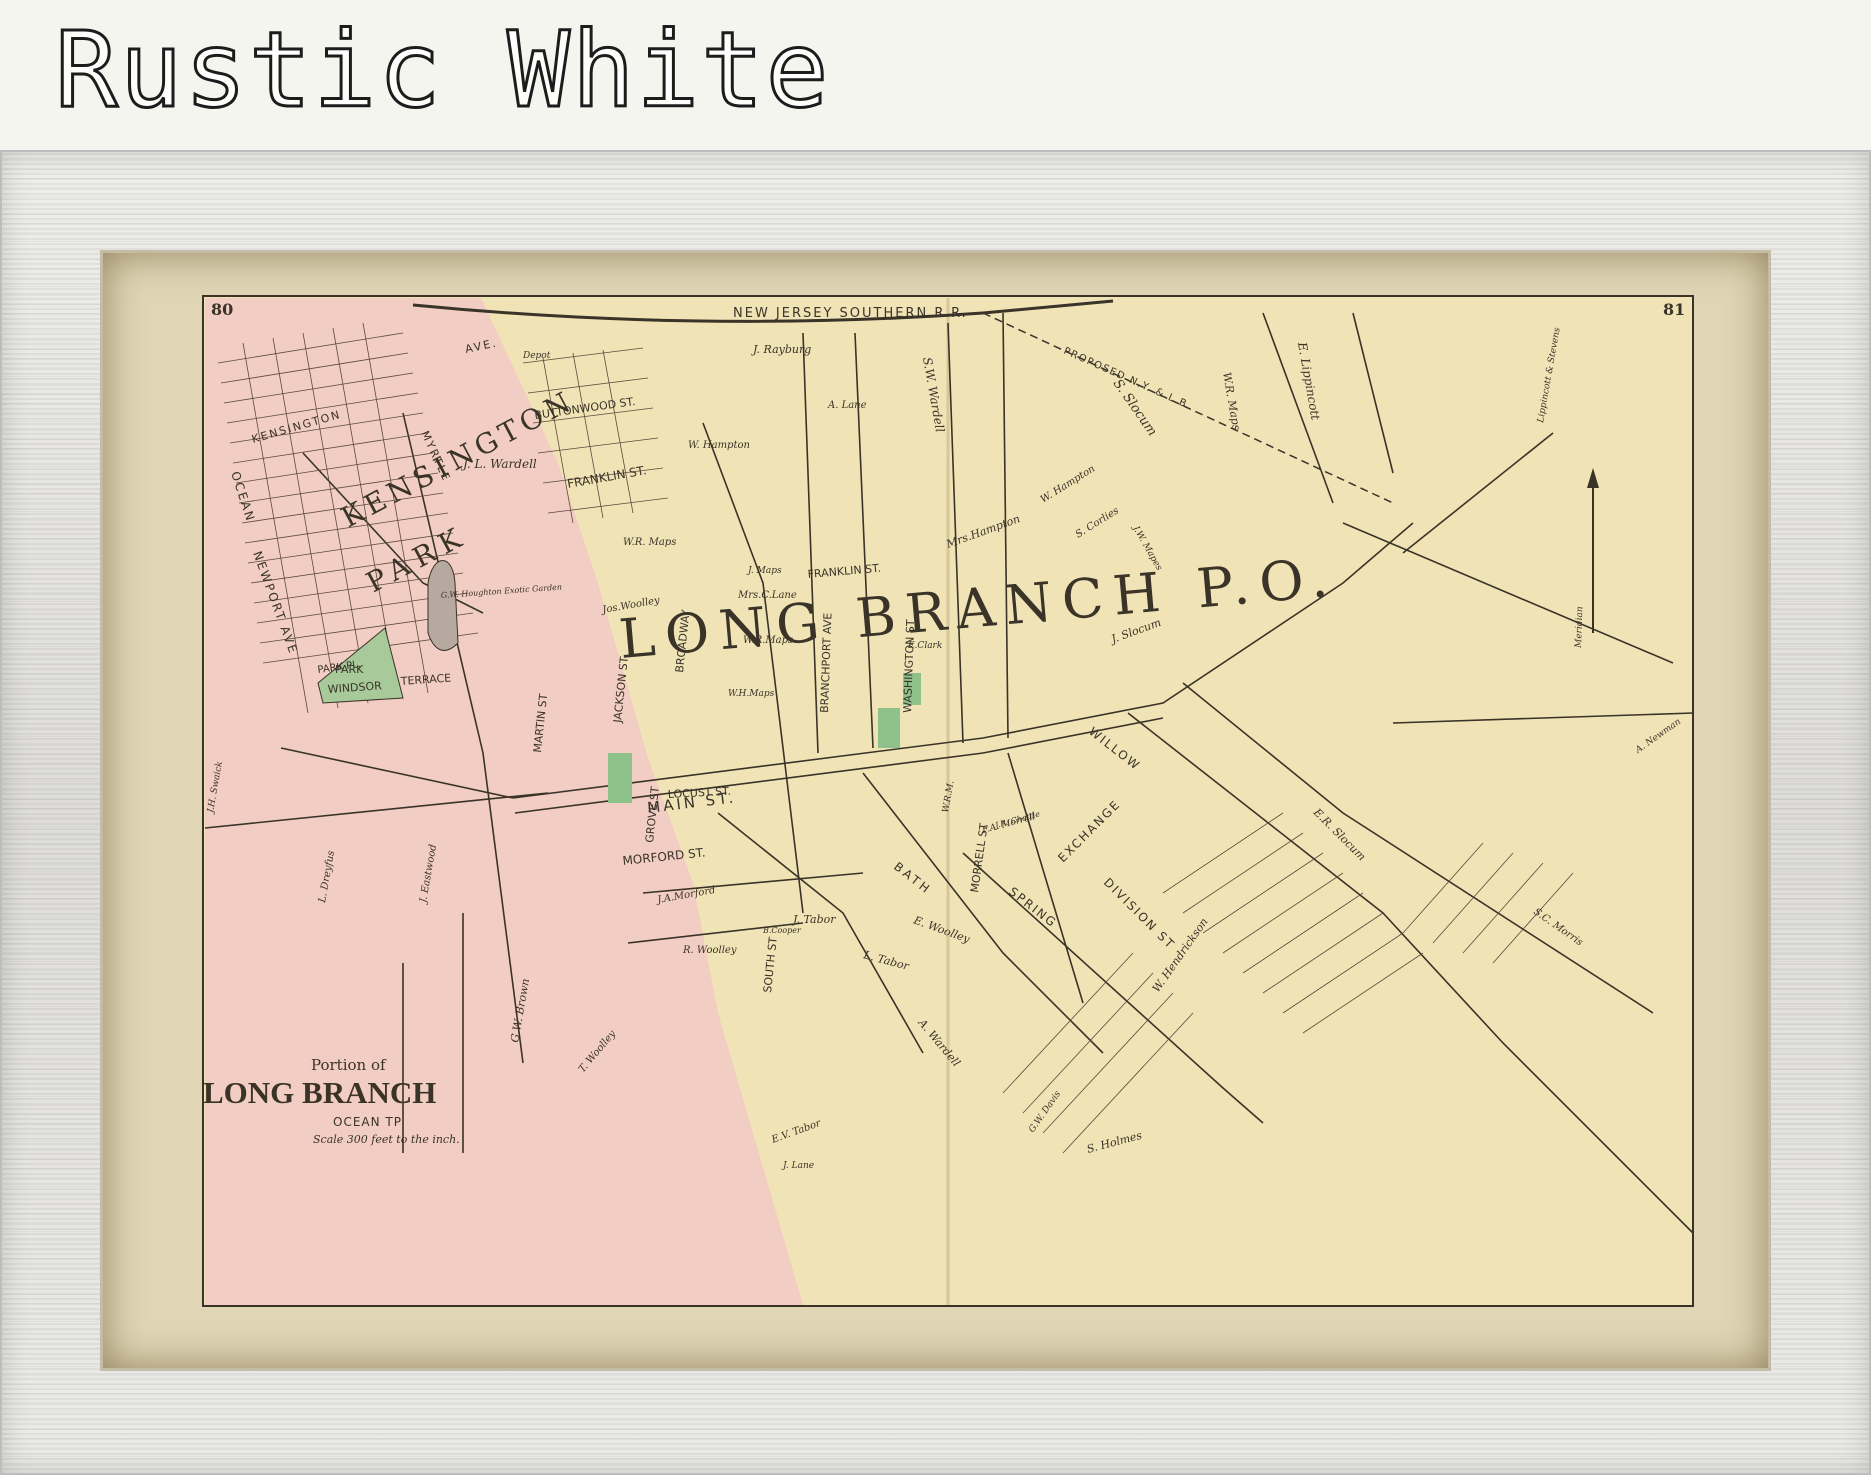  What do you see at coordinates (782, 930) in the screenshot?
I see `owner-label: B.Cooper` at bounding box center [782, 930].